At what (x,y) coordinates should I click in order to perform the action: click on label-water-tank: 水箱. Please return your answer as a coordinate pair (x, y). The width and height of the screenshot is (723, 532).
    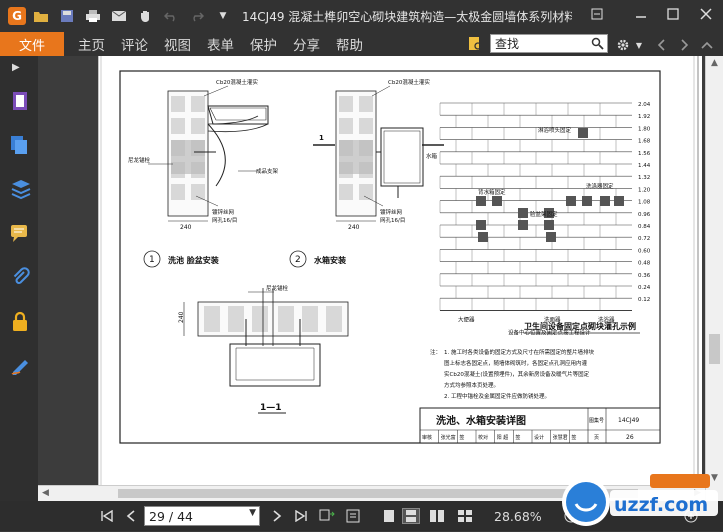
    Looking at the image, I should click on (432, 156).